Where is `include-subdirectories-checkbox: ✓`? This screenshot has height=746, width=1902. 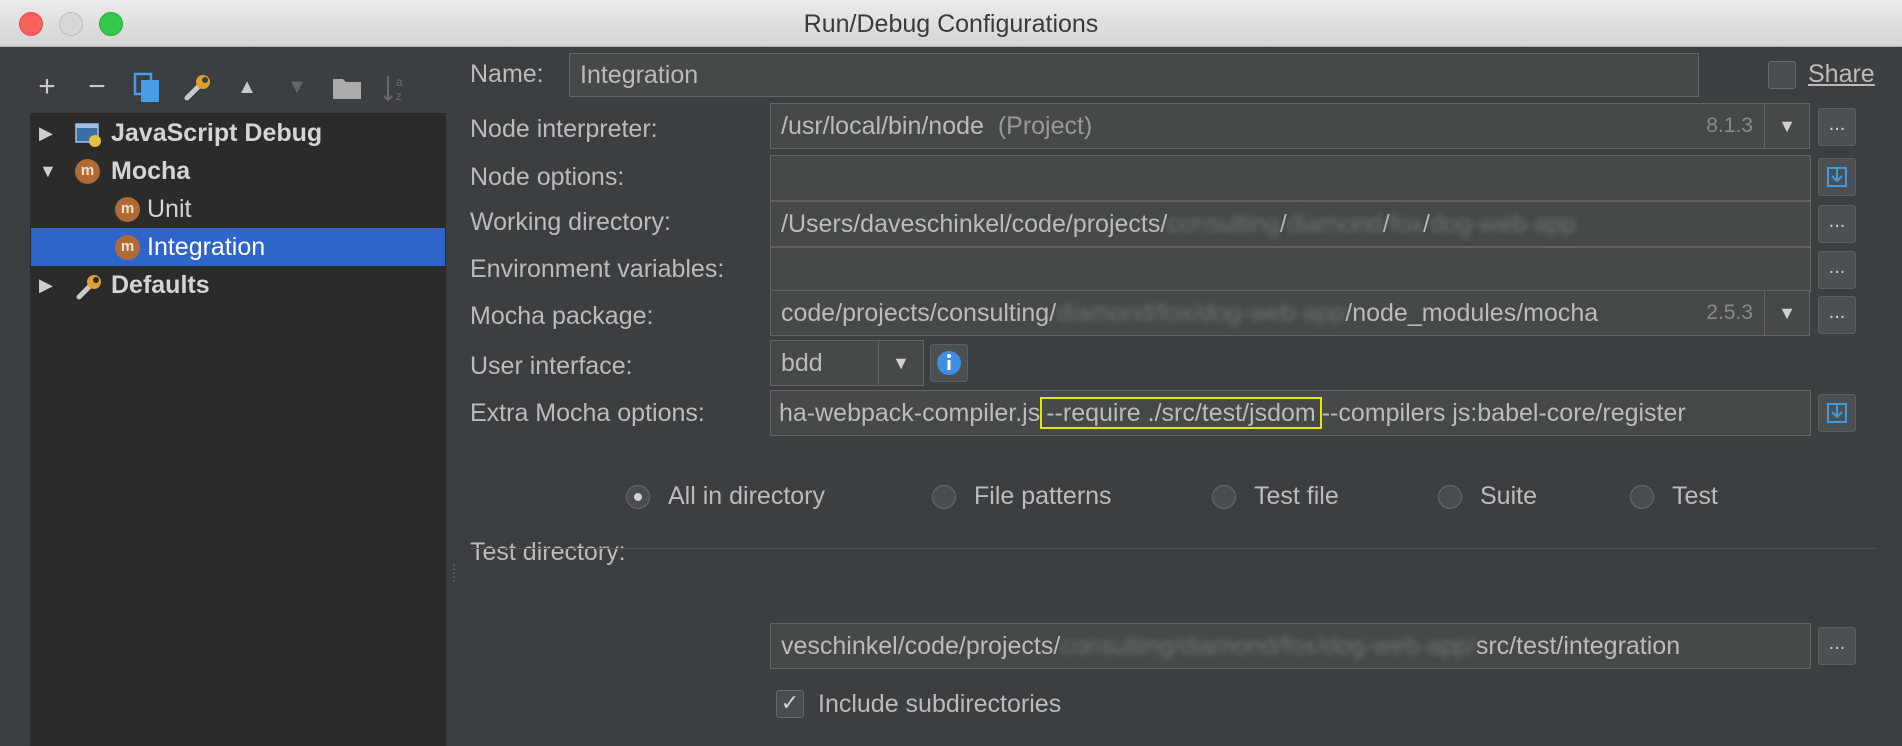
include-subdirectories-checkbox: ✓ is located at coordinates (790, 704).